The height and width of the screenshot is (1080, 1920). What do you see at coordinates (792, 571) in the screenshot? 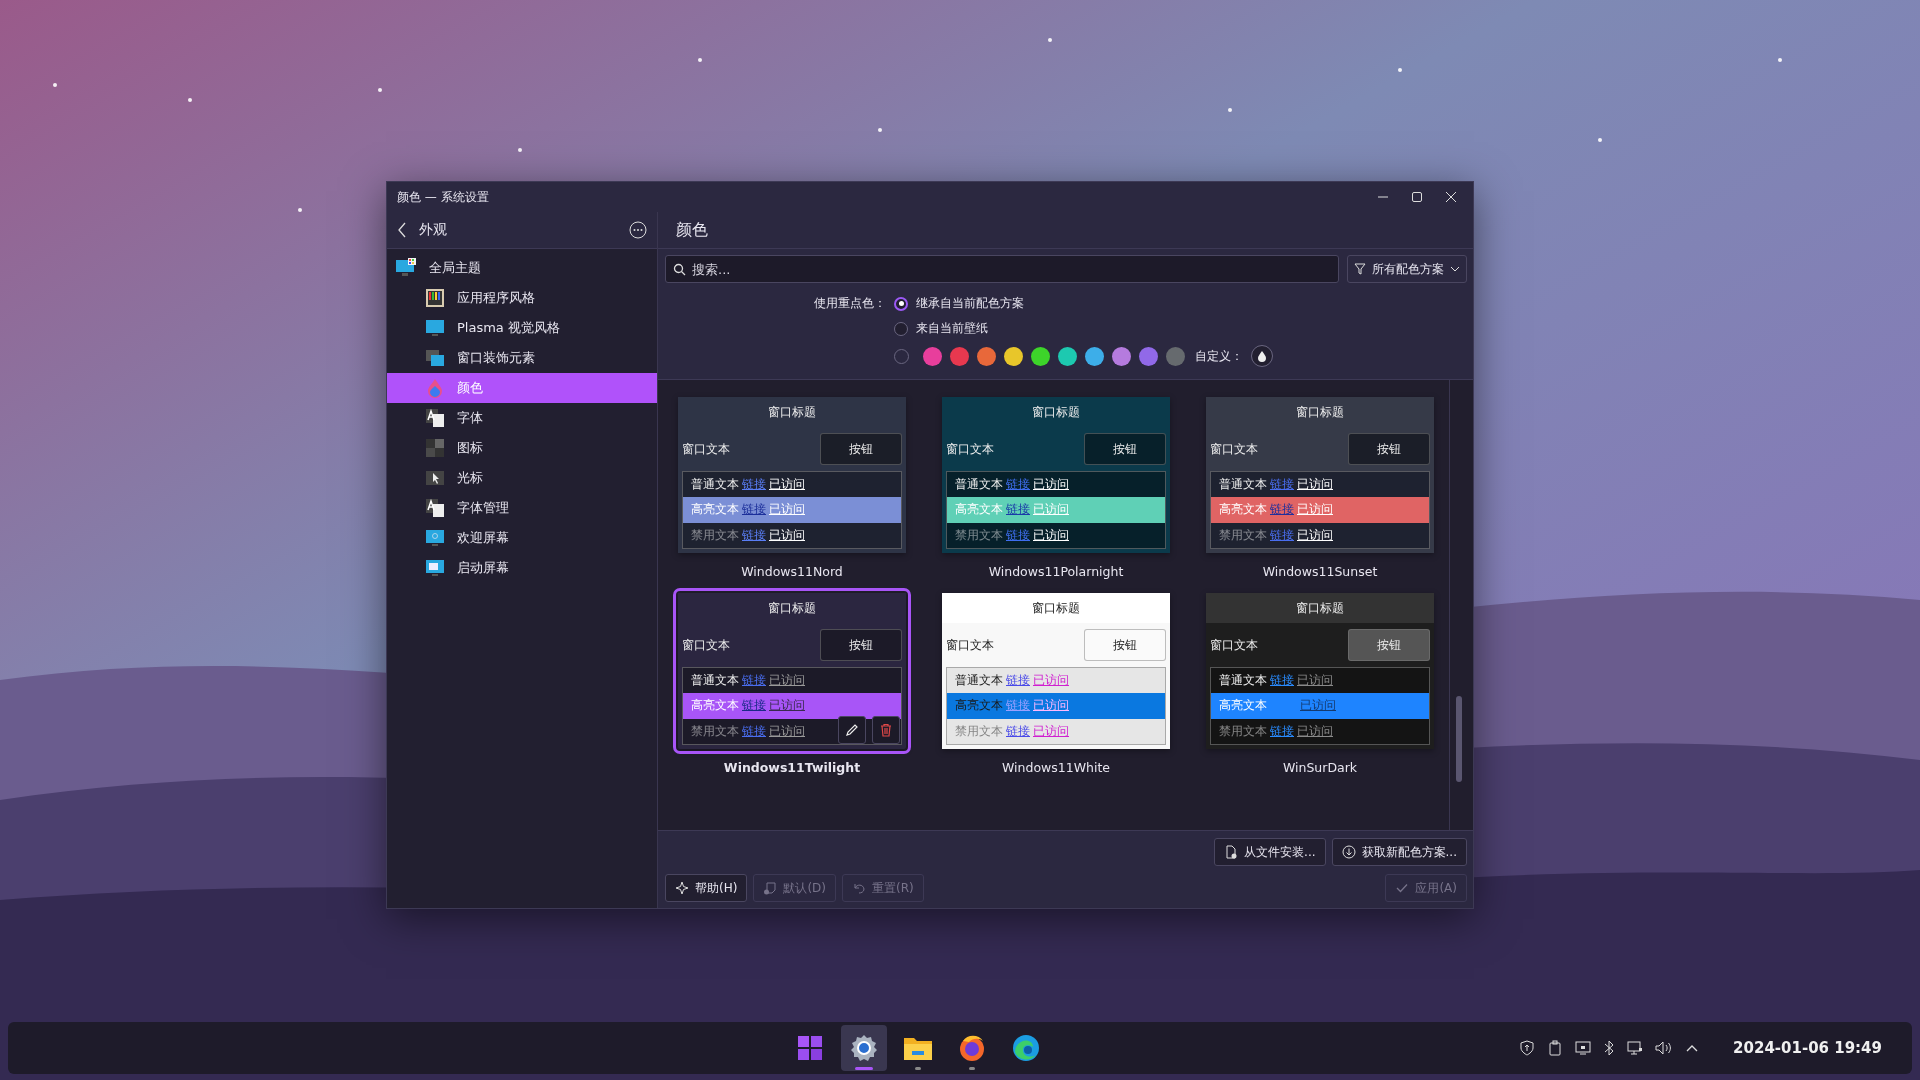
I see `scheme-name: Windows11Nord` at bounding box center [792, 571].